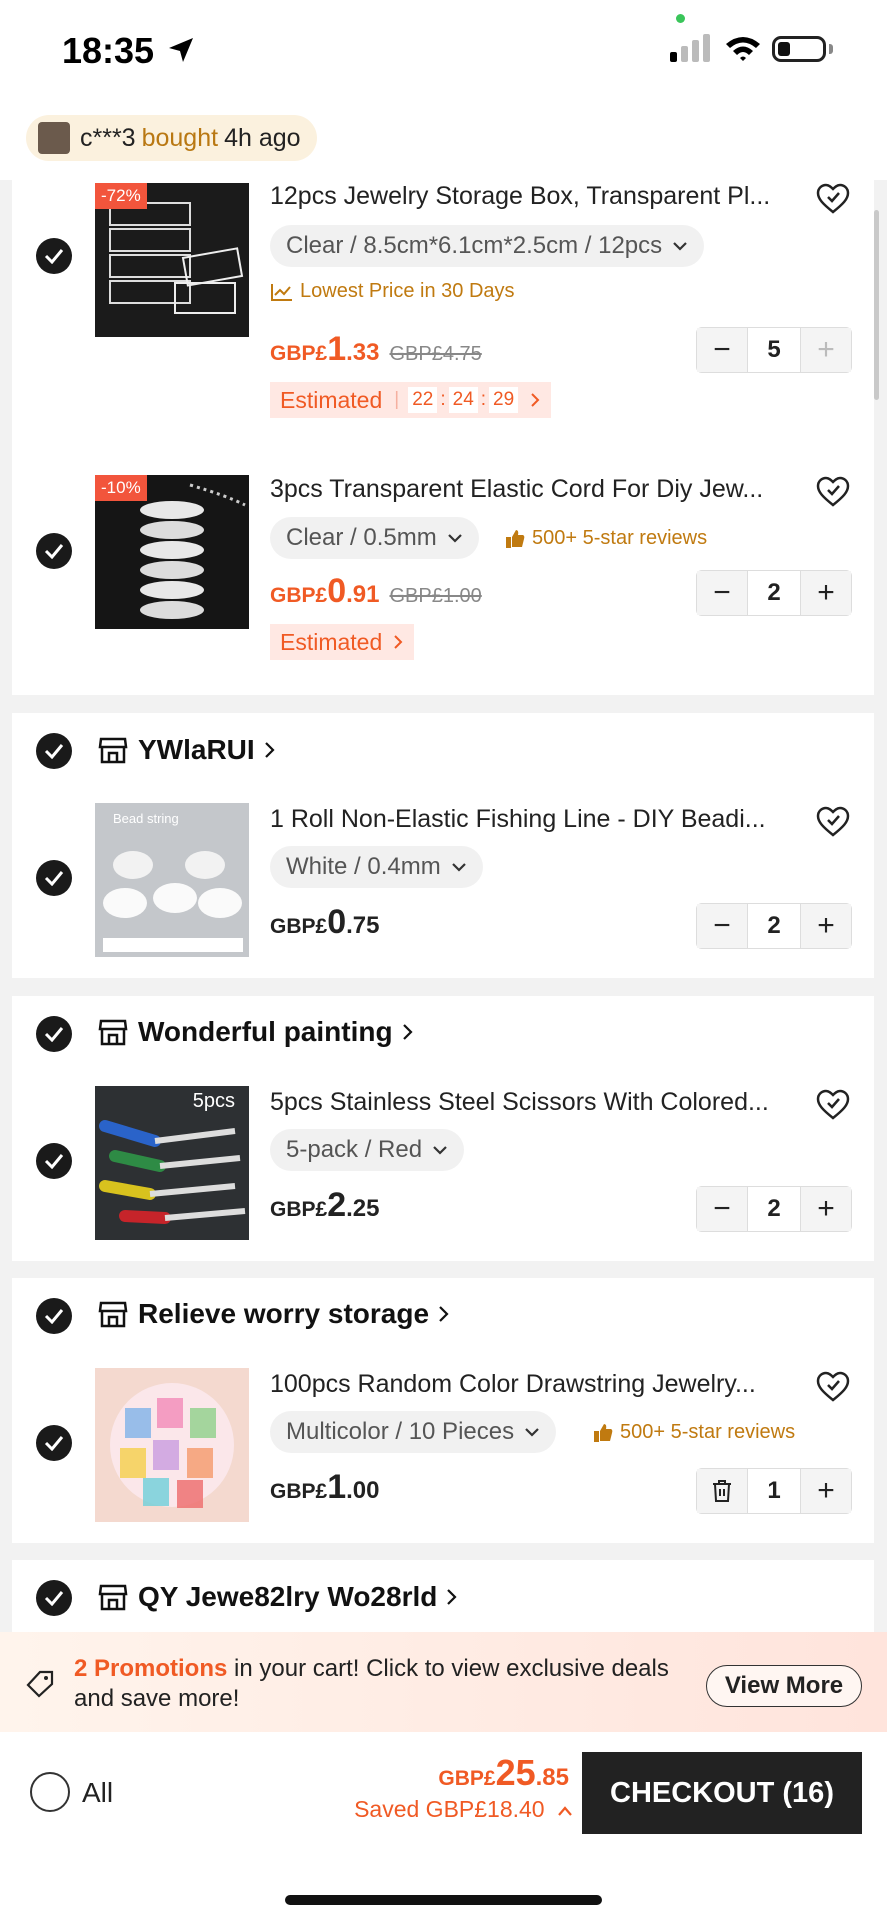 The width and height of the screenshot is (887, 1920). I want to click on delete-button, so click(722, 1491).